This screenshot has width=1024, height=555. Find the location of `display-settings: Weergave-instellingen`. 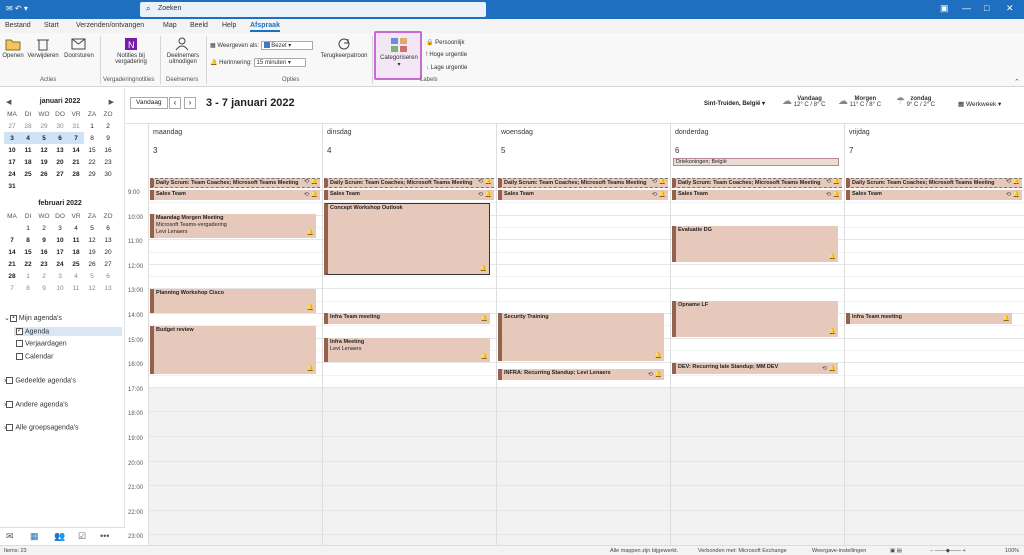

display-settings: Weergave-instellingen is located at coordinates (839, 551).